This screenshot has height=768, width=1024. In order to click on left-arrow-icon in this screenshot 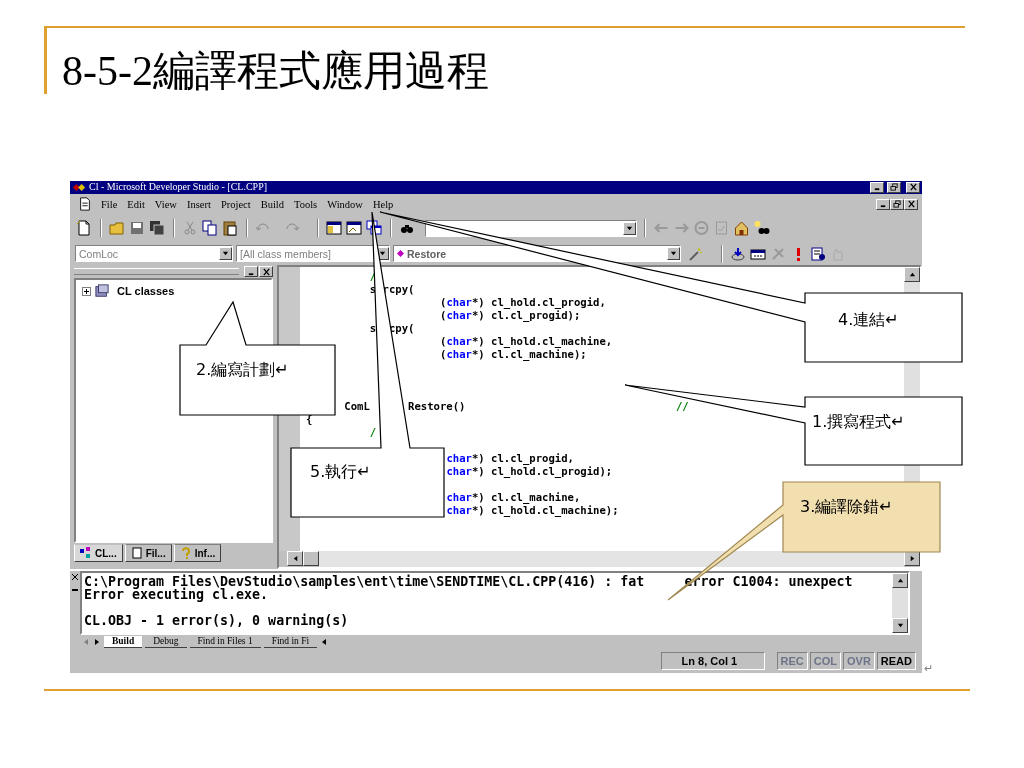, I will do `click(295, 558)`.